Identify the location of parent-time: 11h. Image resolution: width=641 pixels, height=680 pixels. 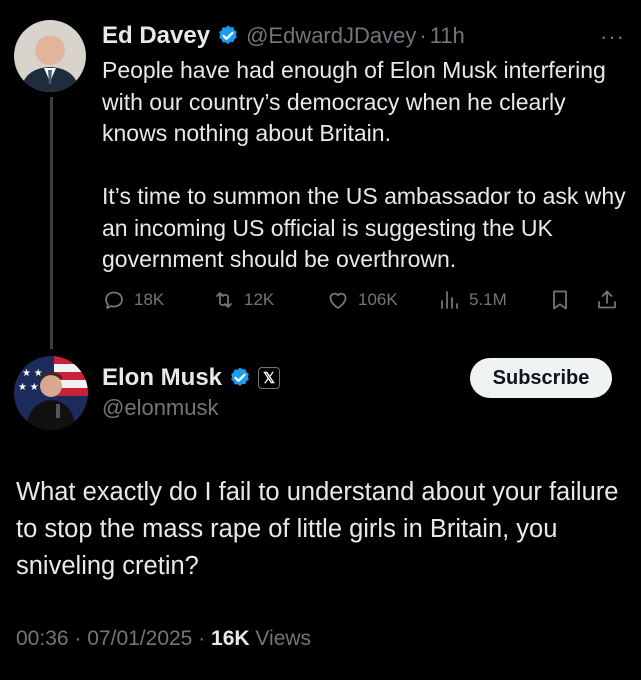
(447, 36).